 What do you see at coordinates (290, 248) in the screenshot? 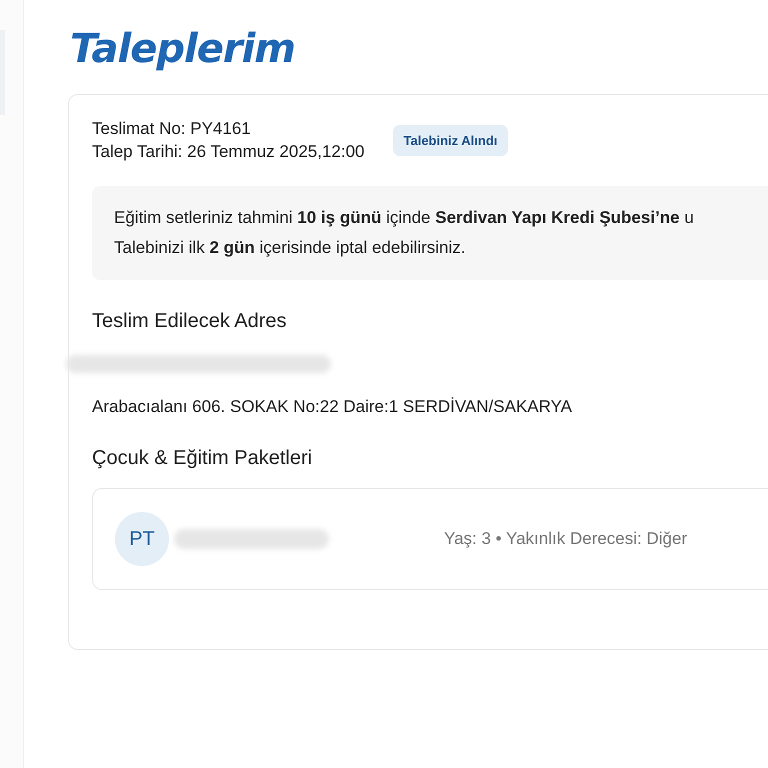
I see `info-text: Talebinizi ilk 2 gün içerisinde iptal edebilirsiniz.` at bounding box center [290, 248].